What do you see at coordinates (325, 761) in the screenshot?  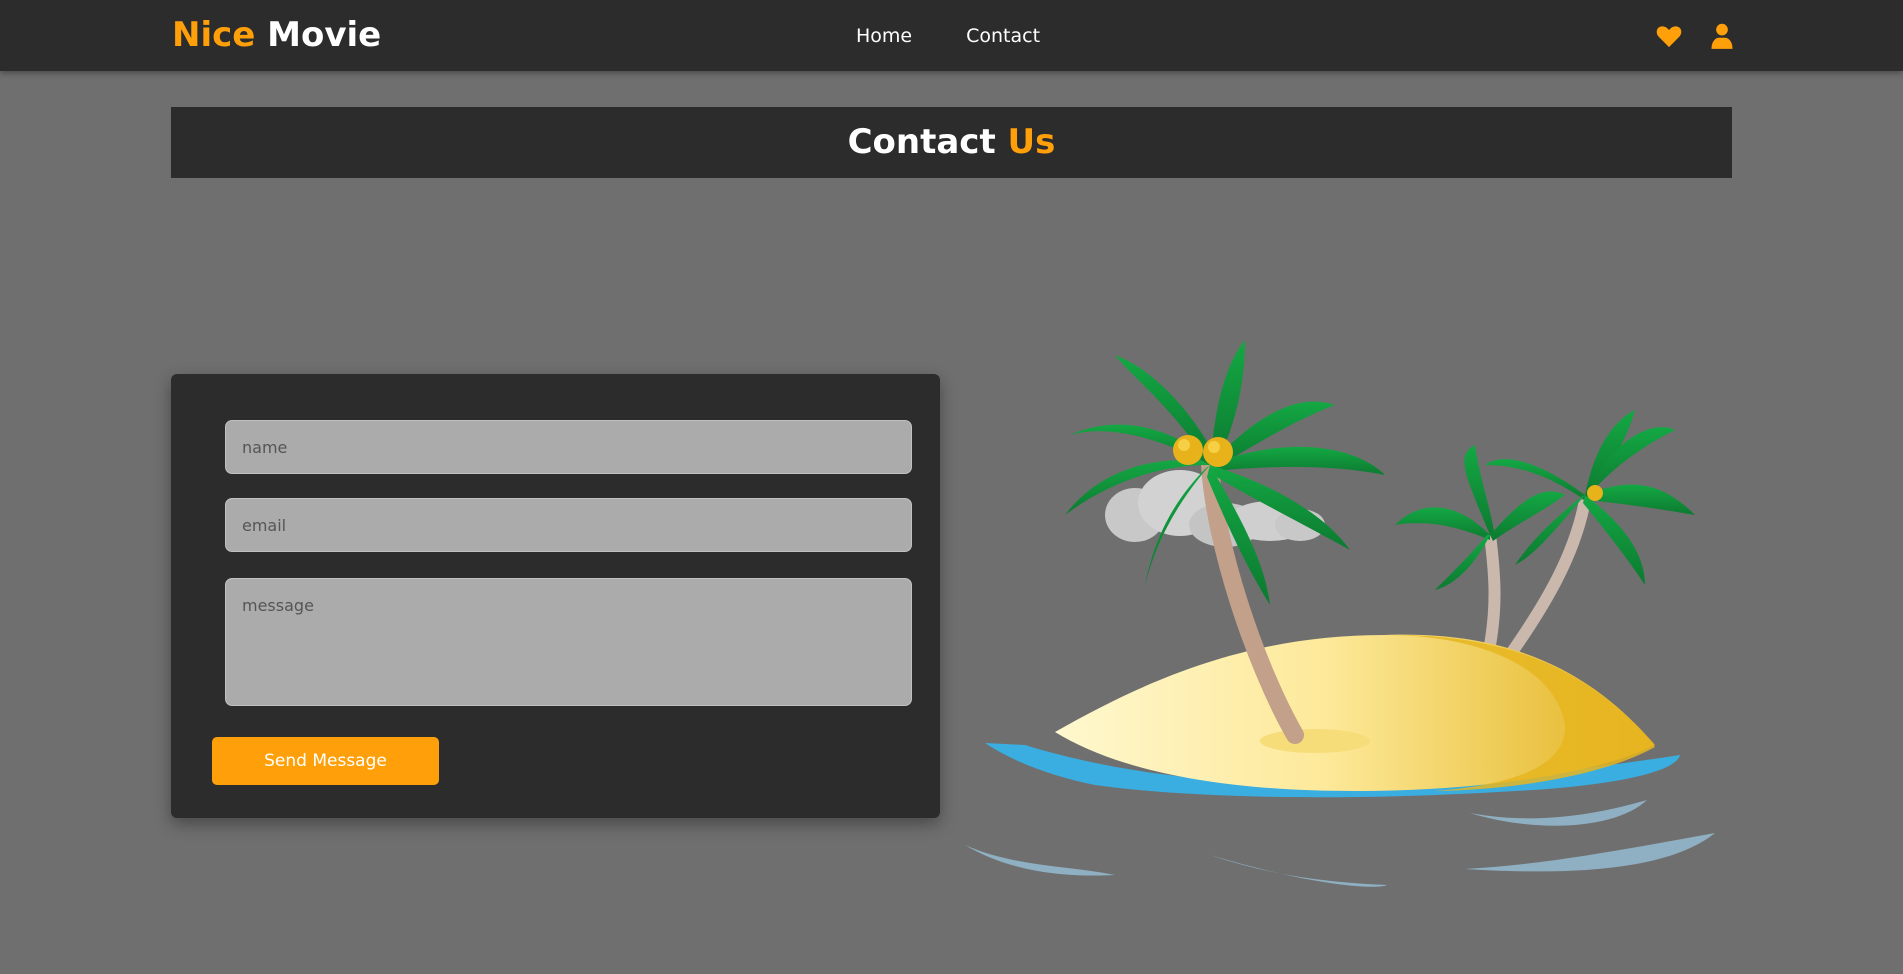 I see `send-message-button: Send Message` at bounding box center [325, 761].